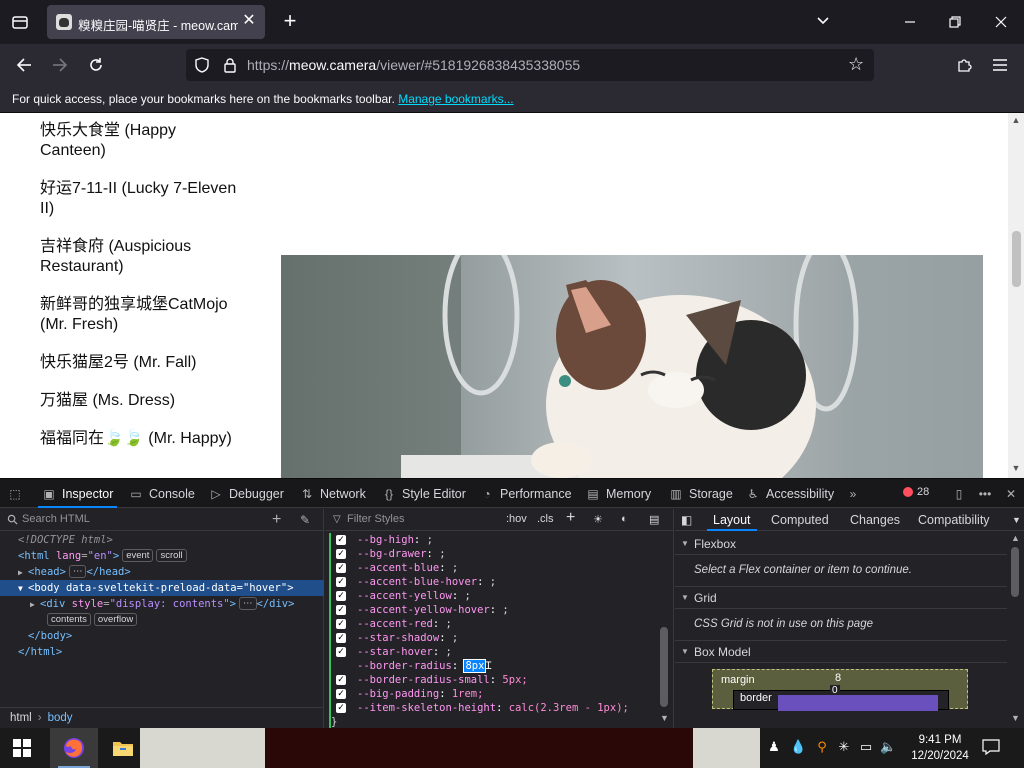 This screenshot has height=768, width=1024. Describe the element at coordinates (858, 703) in the screenshot. I see `box-model-padding` at that location.